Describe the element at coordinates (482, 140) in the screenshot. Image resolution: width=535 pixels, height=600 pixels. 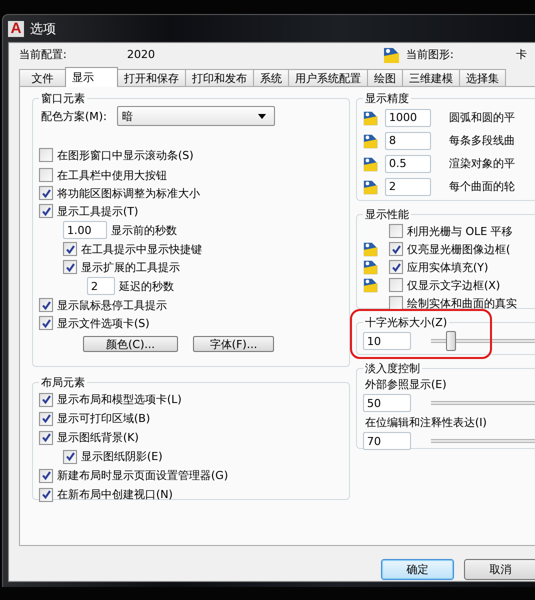
I see `field-label: 每条多段线曲` at that location.